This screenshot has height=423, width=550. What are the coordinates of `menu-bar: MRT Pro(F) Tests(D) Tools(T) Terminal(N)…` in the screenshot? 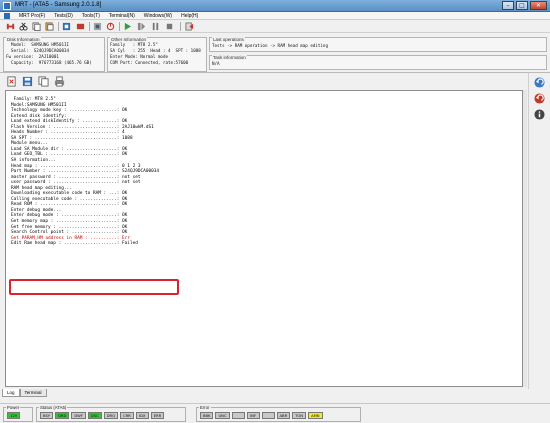 It's located at (275, 16).